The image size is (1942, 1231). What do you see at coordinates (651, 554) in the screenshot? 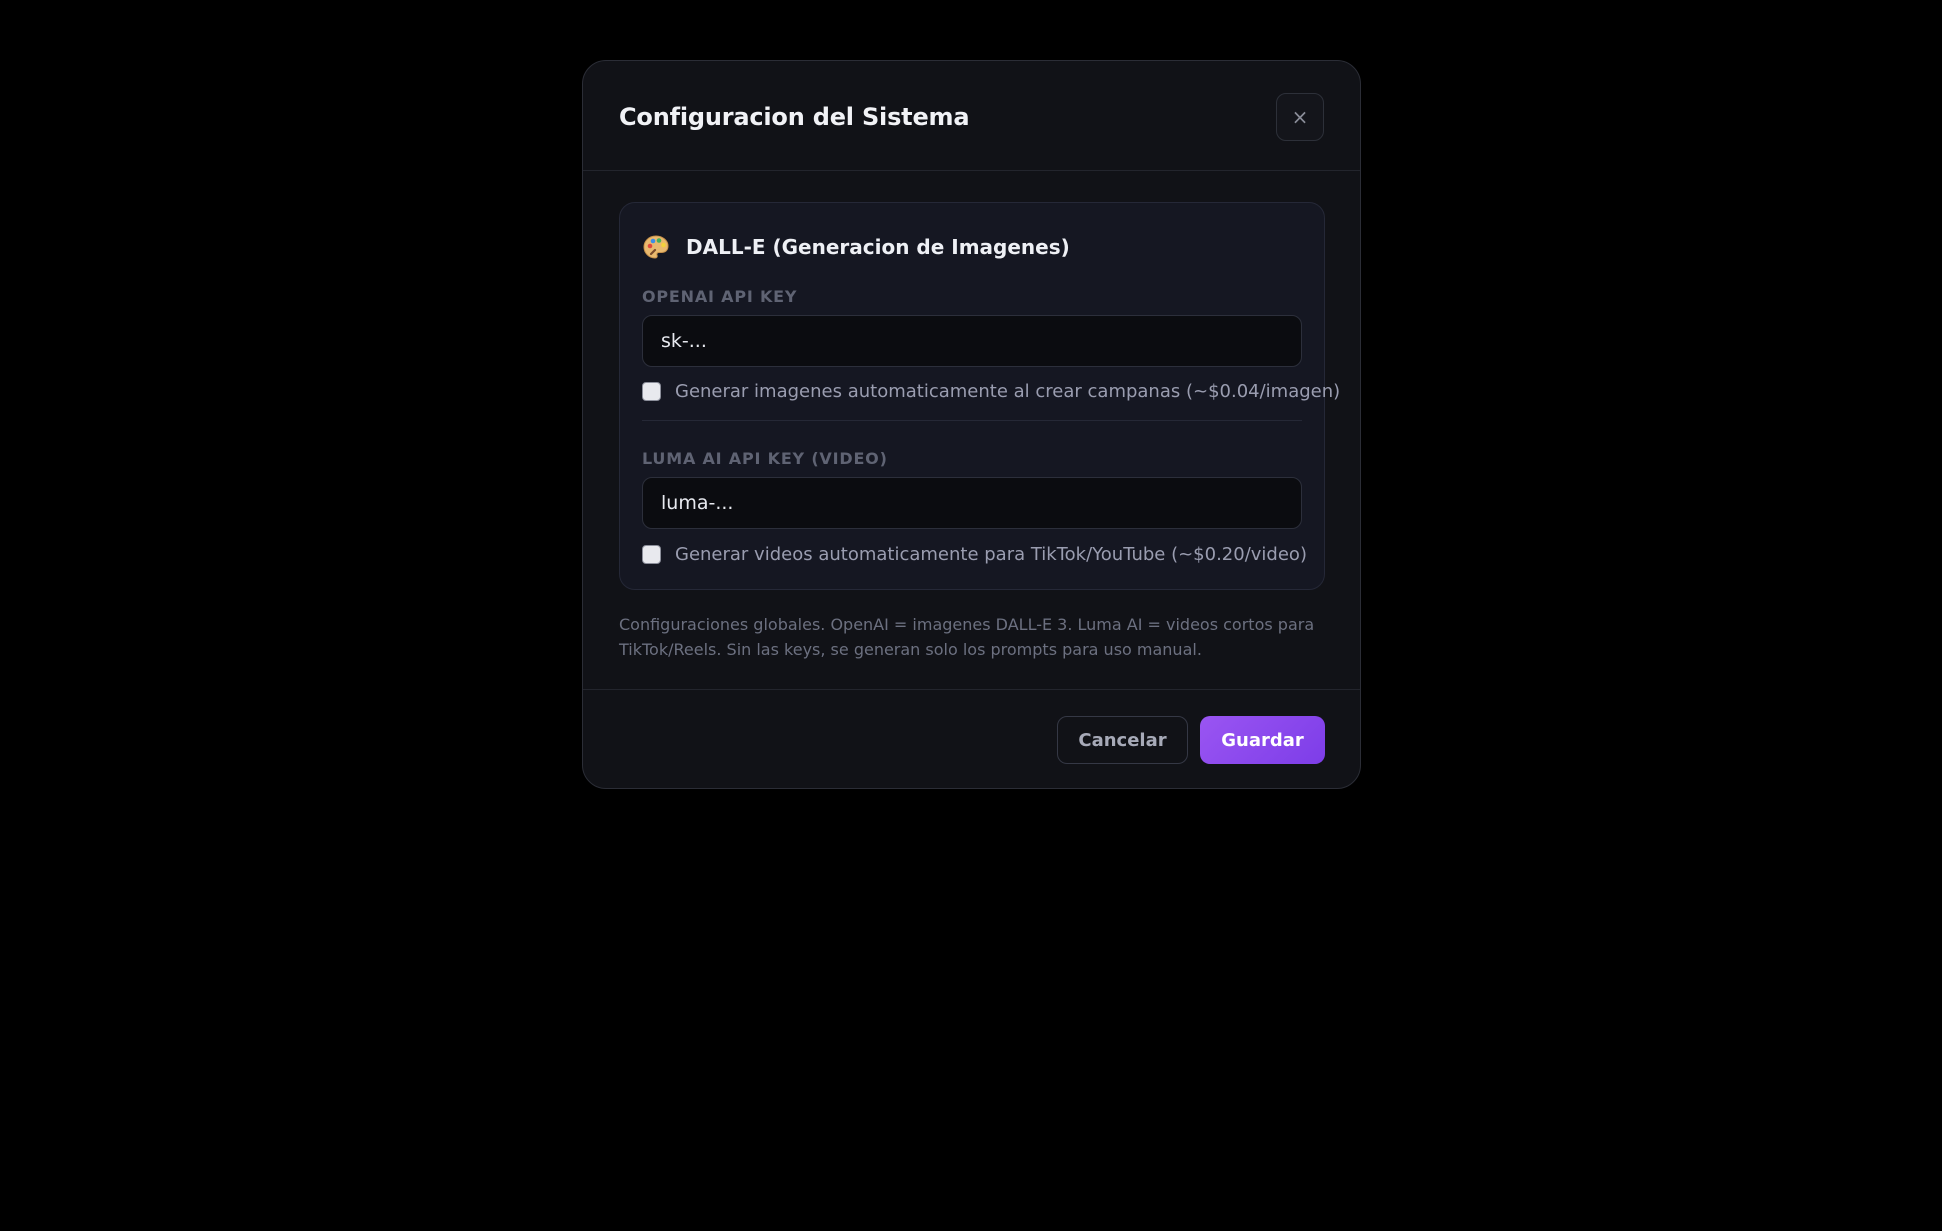
I see `auto-videos-checkbox` at bounding box center [651, 554].